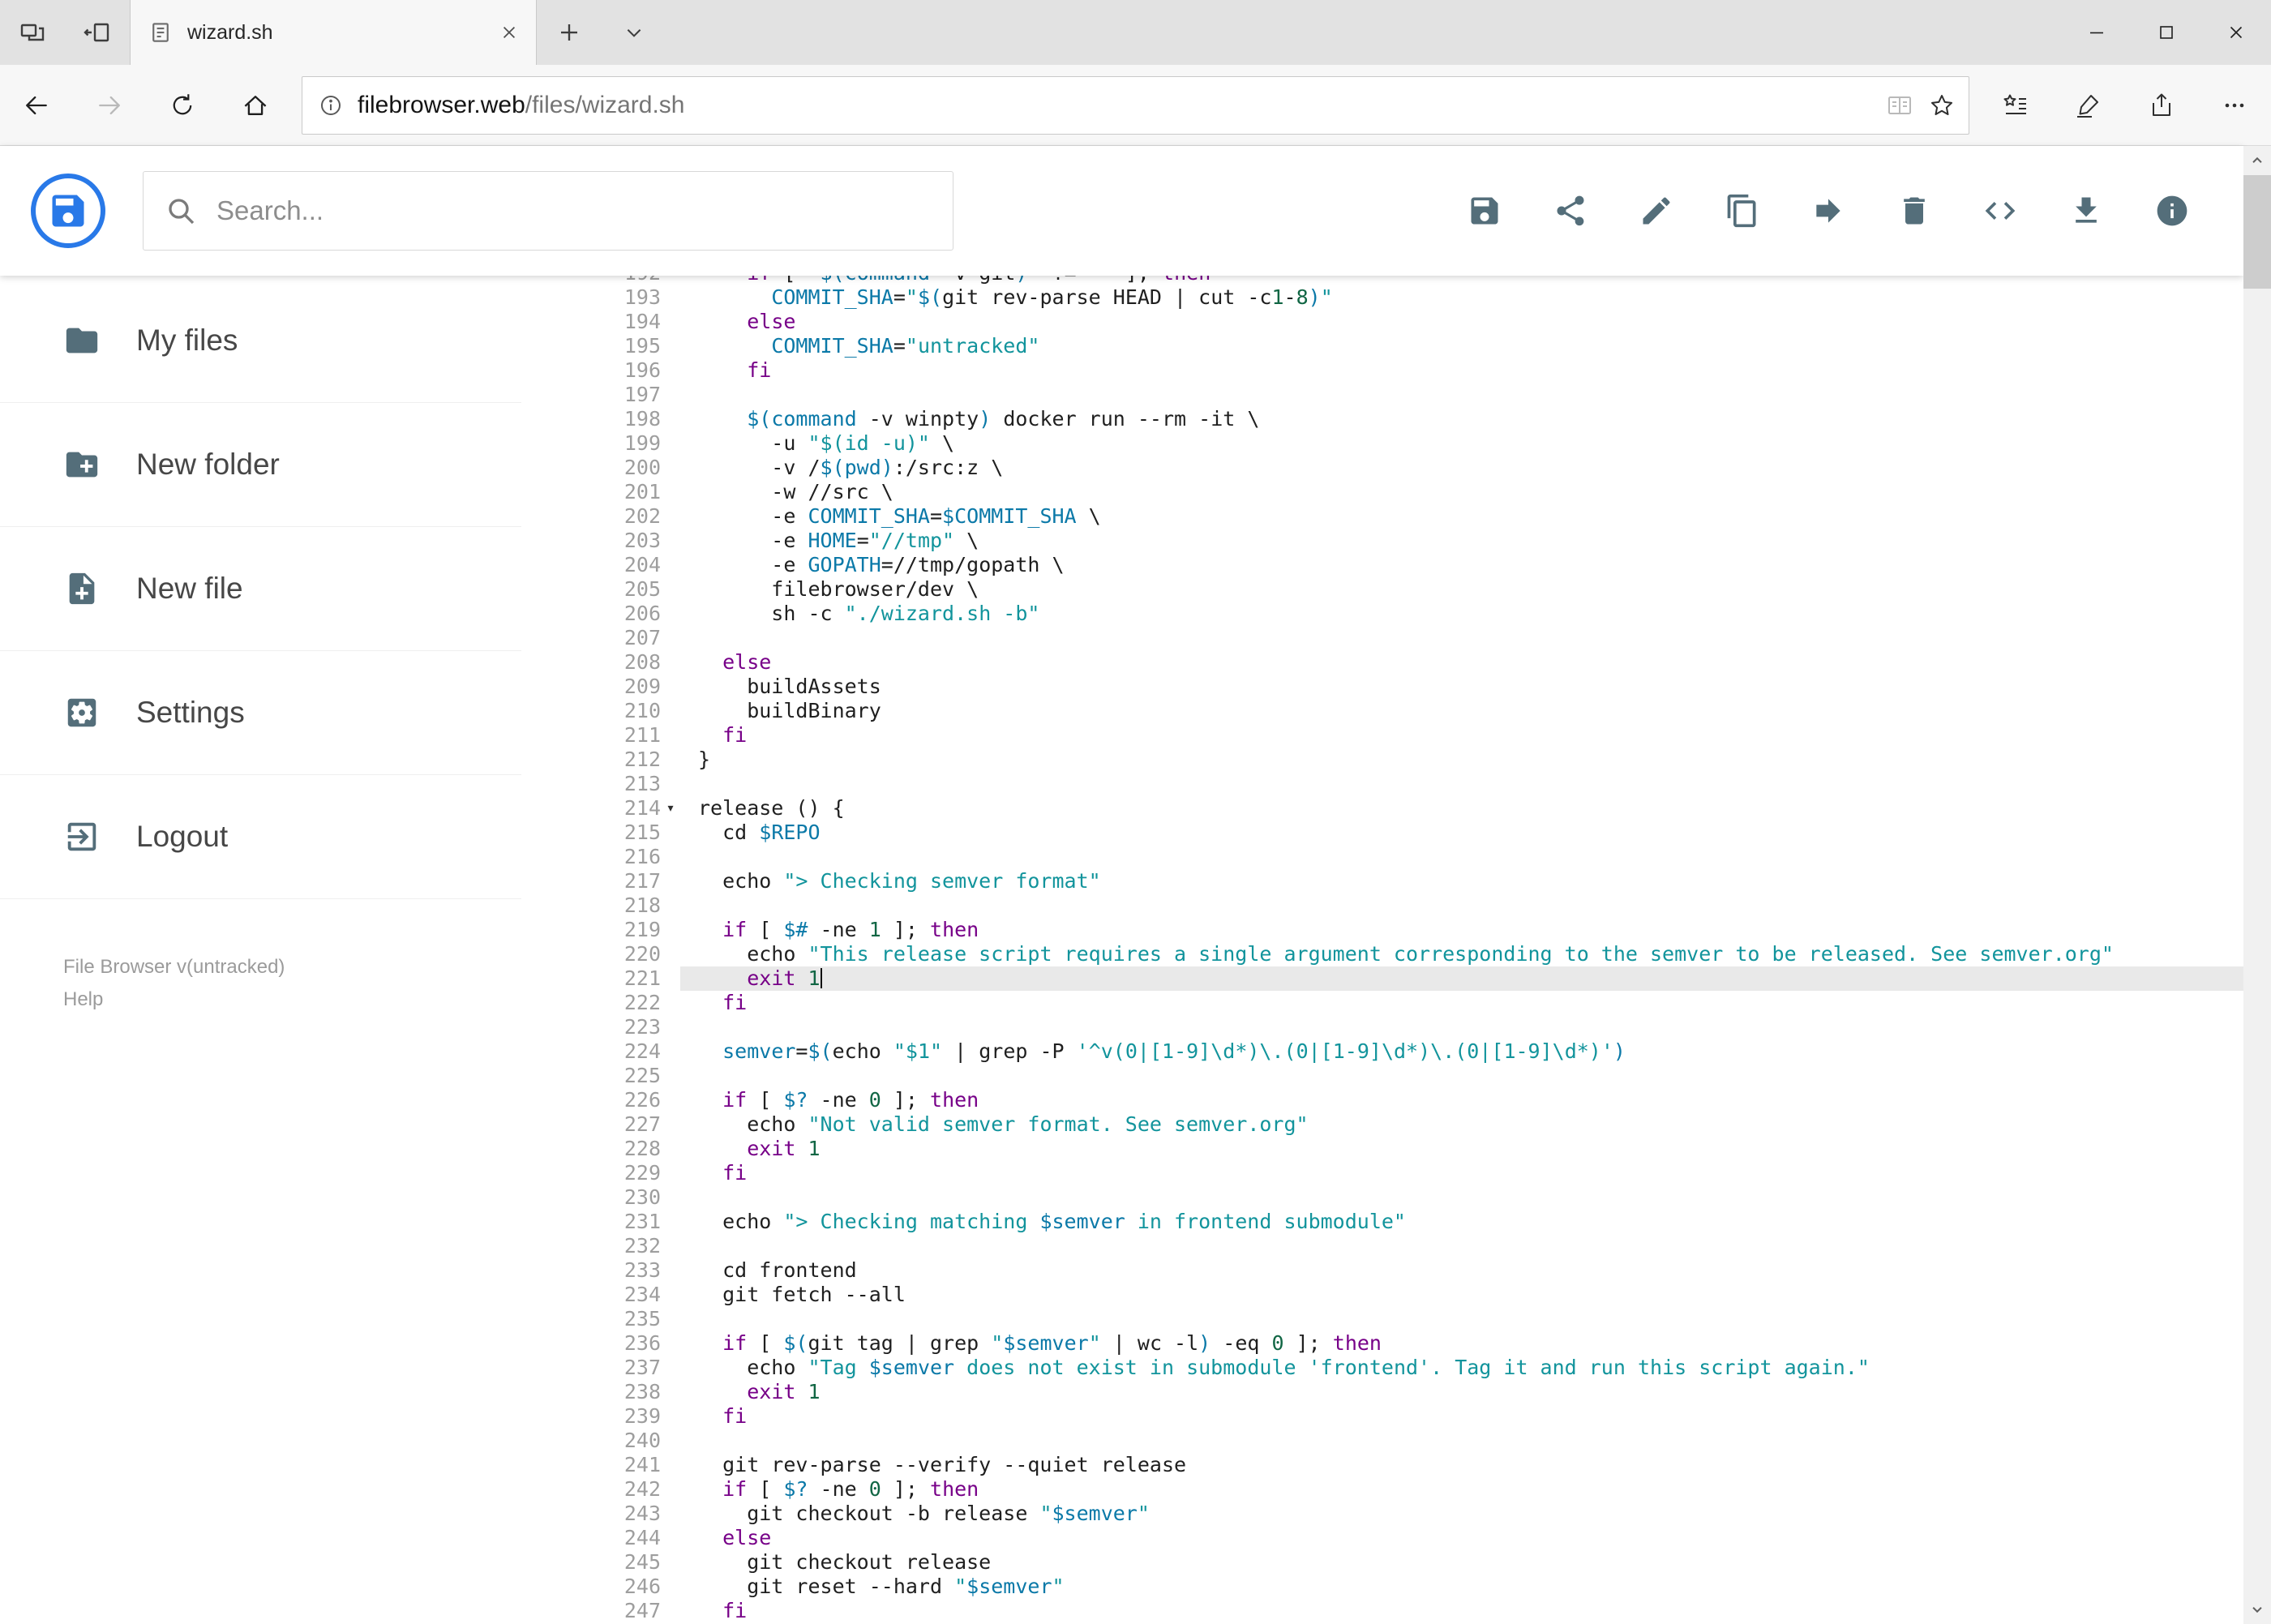  Describe the element at coordinates (2000, 211) in the screenshot. I see `code-icon` at that location.